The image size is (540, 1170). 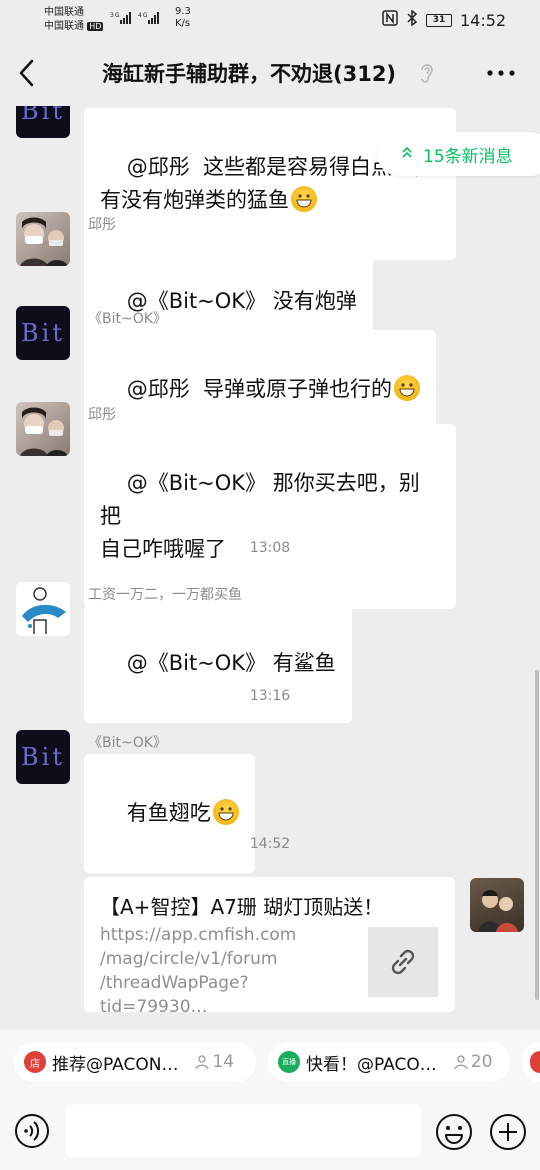 I want to click on live-icon: 直播, so click(x=289, y=1062).